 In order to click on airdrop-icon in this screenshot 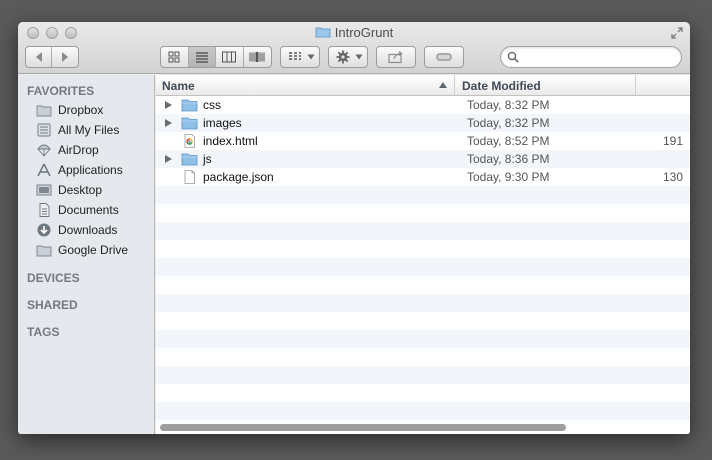, I will do `click(44, 150)`.